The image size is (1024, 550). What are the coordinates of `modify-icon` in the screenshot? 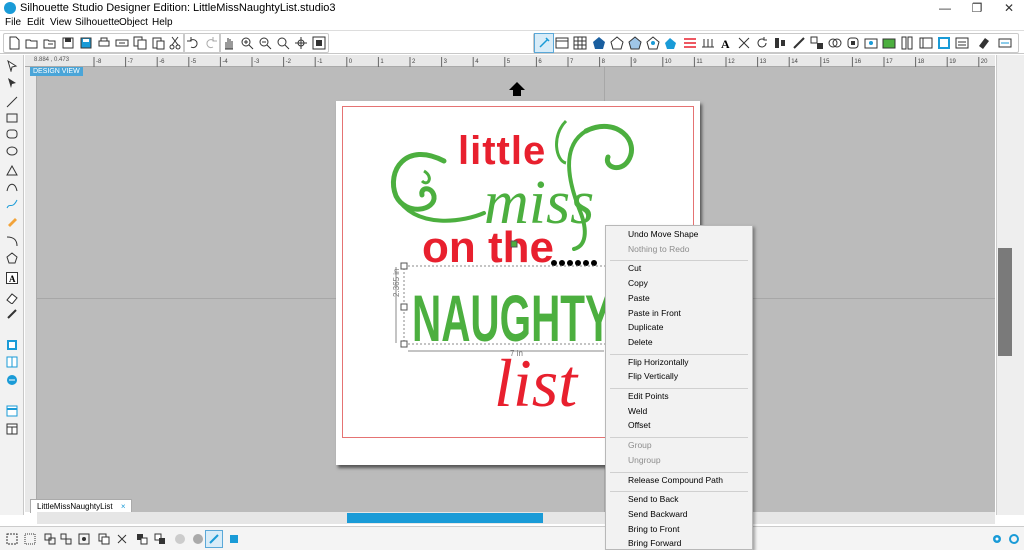 It's located at (835, 43).